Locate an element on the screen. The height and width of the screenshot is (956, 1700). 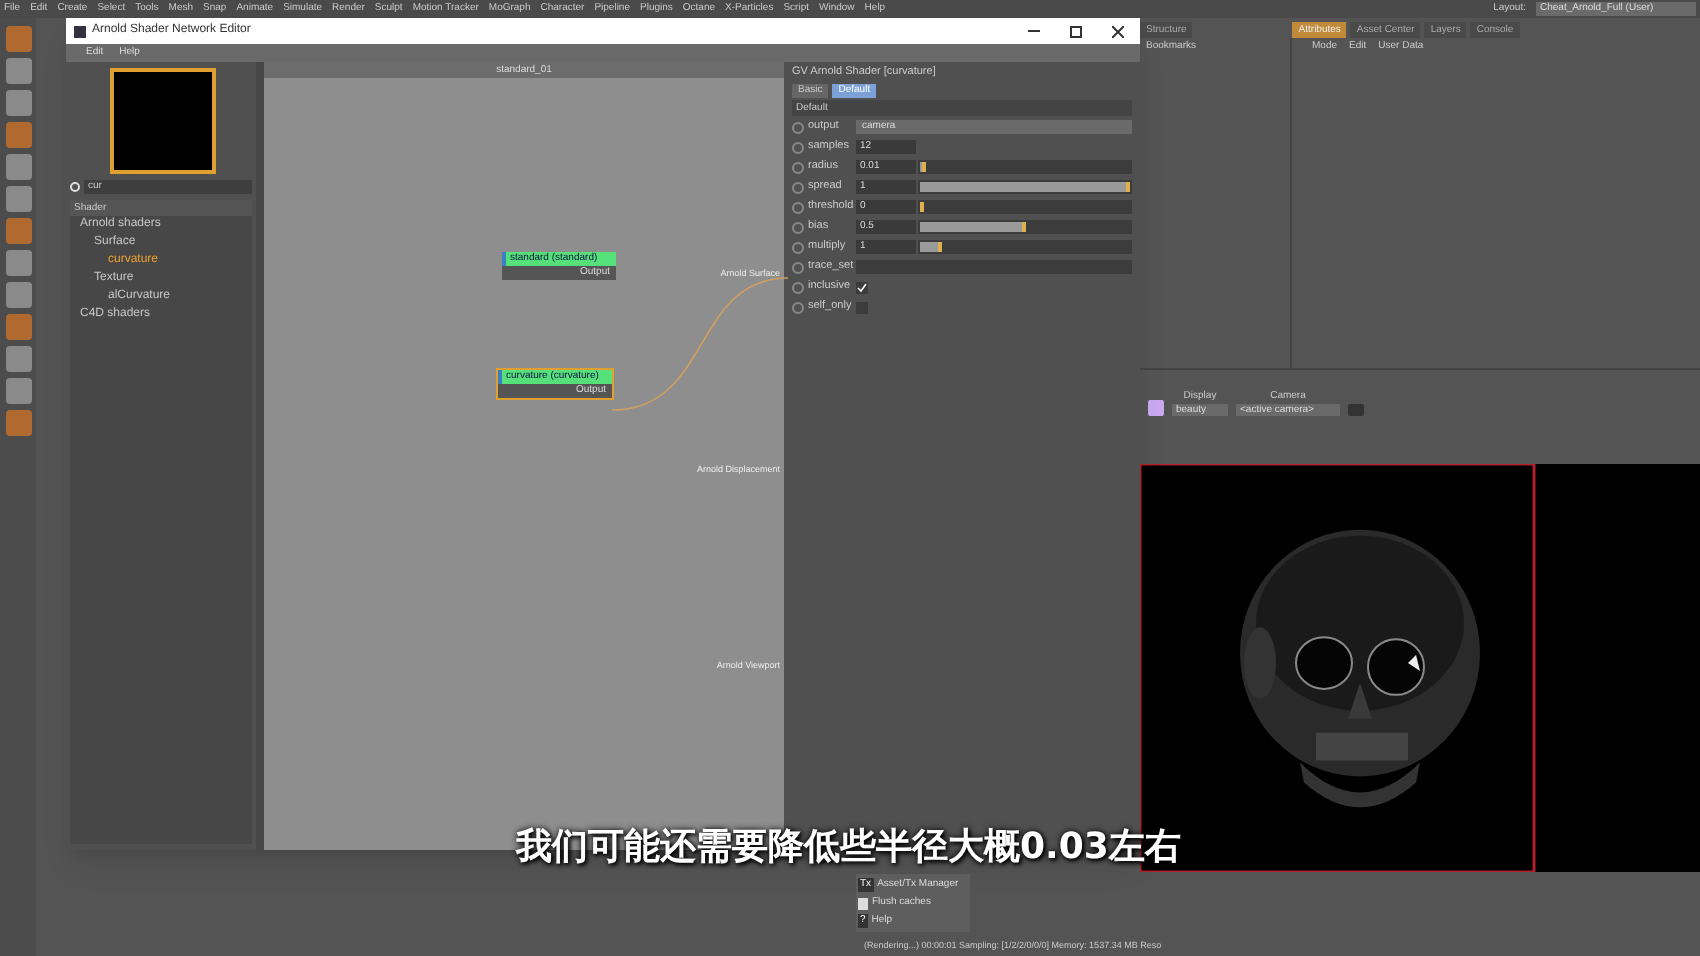
checkbox is located at coordinates (862, 287).